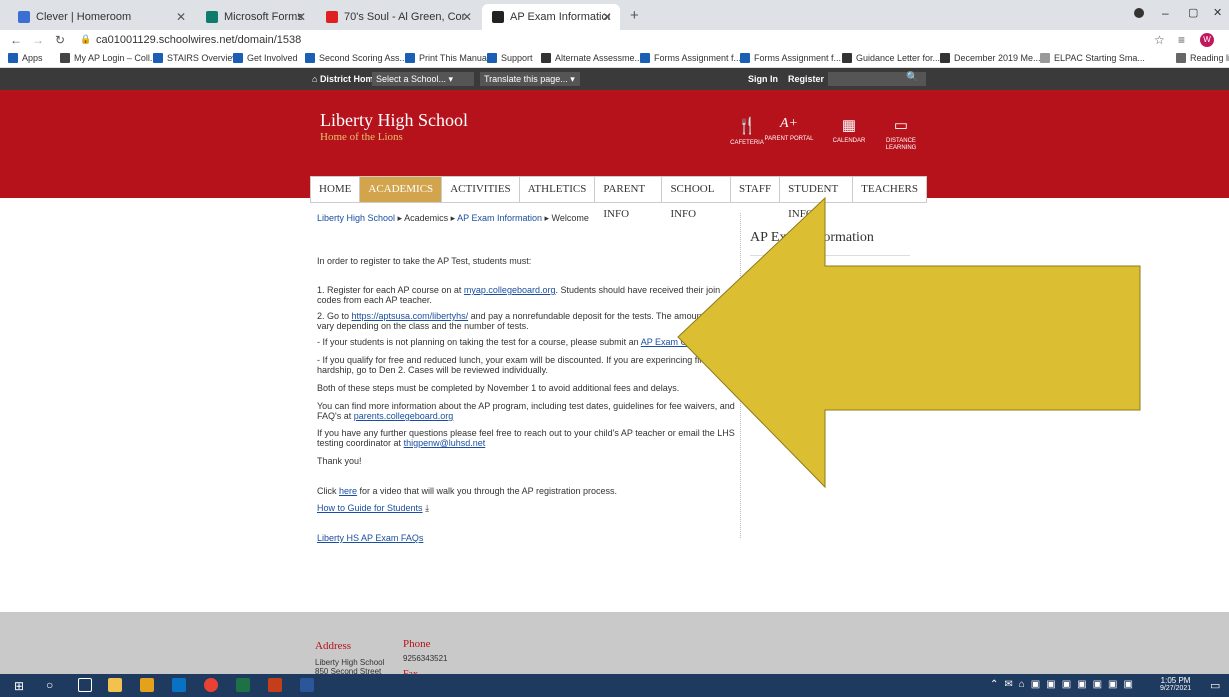 This screenshot has width=1229, height=697. Describe the element at coordinates (417, 644) in the screenshot. I see `phone-heading: Phone` at that location.